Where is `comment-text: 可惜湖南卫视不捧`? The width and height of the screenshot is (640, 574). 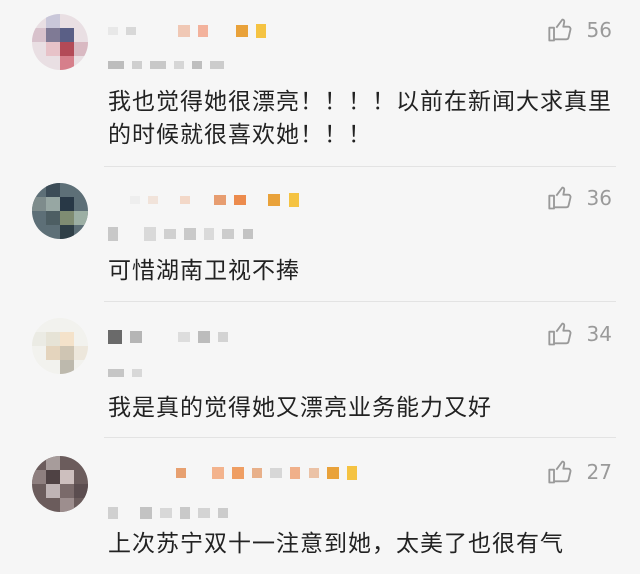
comment-text: 可惜湖南卫视不捧 is located at coordinates (204, 271).